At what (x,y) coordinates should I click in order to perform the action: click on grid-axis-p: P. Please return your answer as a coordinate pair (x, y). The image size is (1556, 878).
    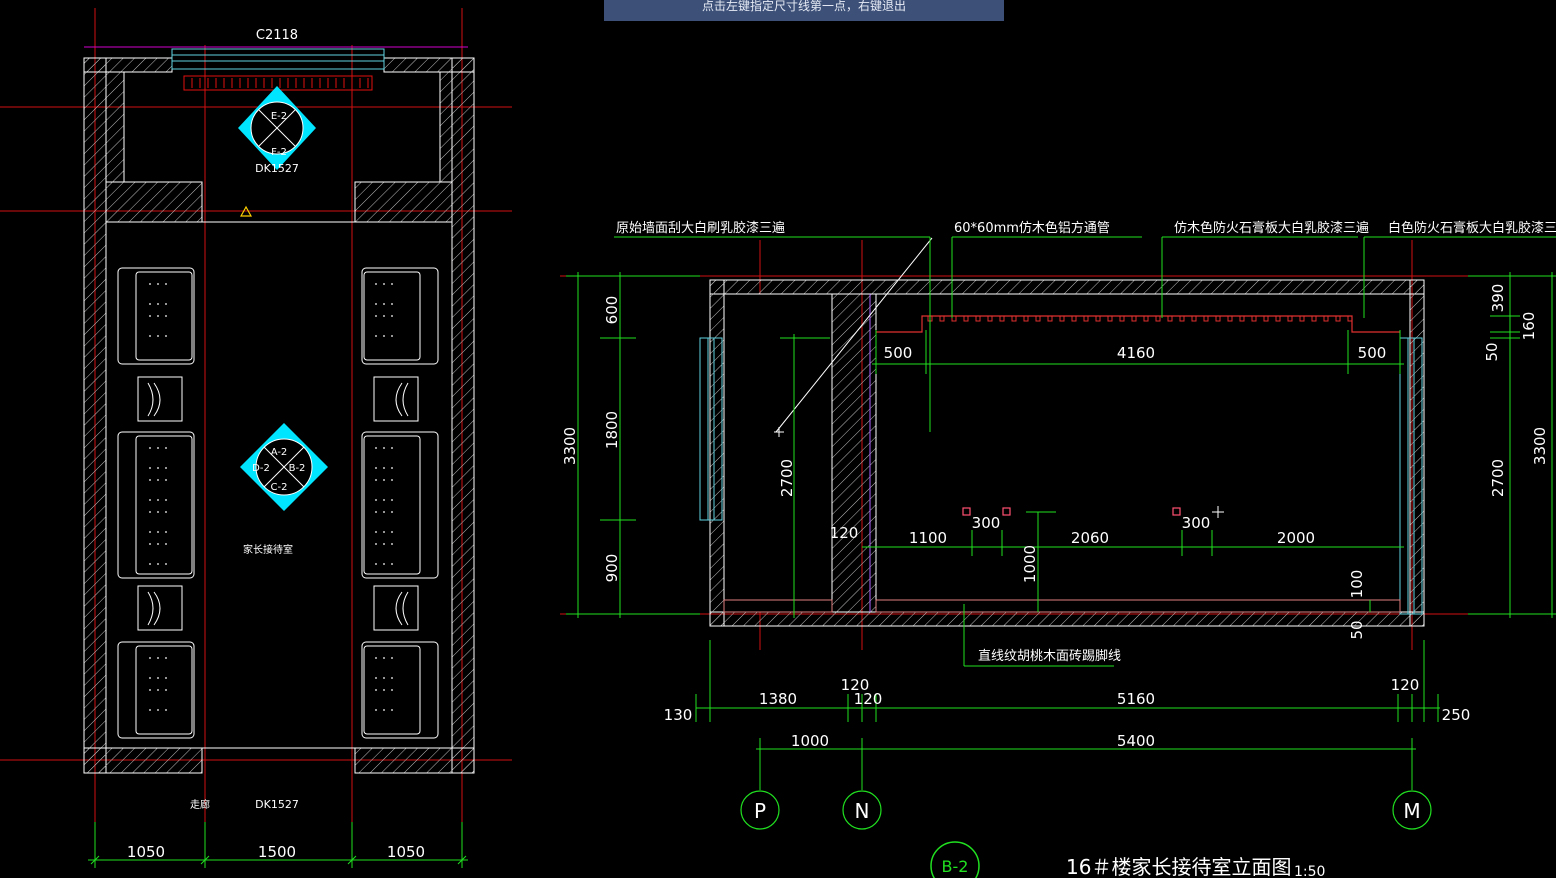
    Looking at the image, I should click on (760, 811).